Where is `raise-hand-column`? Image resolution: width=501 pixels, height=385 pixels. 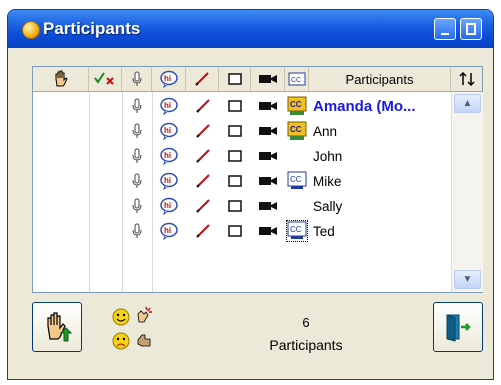 raise-hand-column is located at coordinates (61, 79).